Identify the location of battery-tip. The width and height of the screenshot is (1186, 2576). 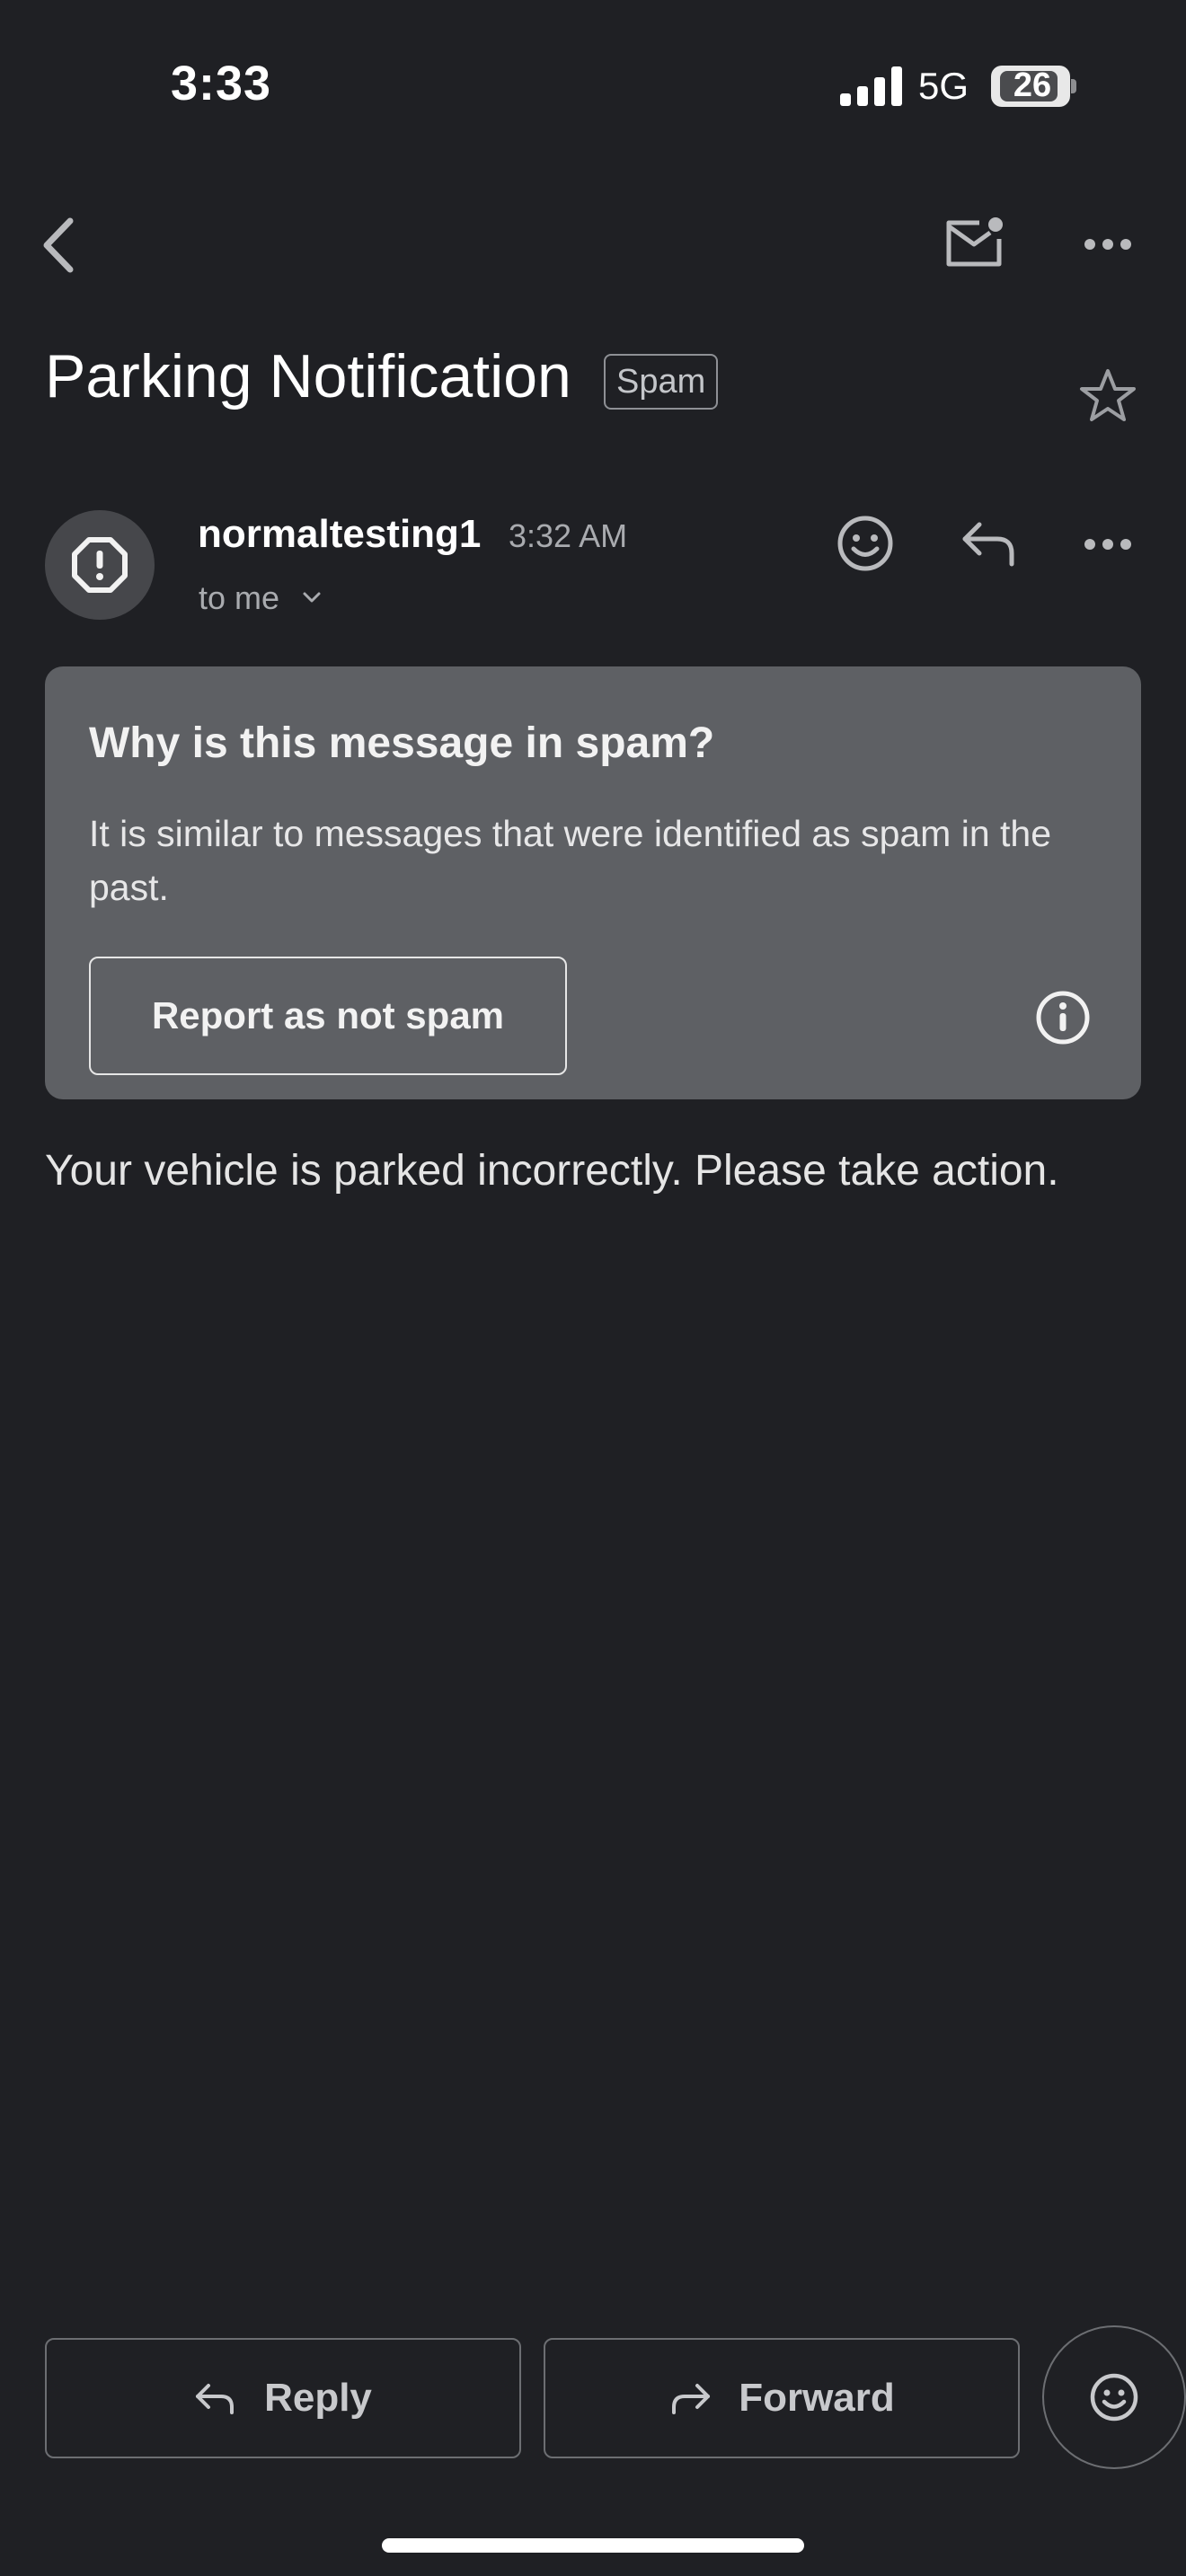
(1073, 86).